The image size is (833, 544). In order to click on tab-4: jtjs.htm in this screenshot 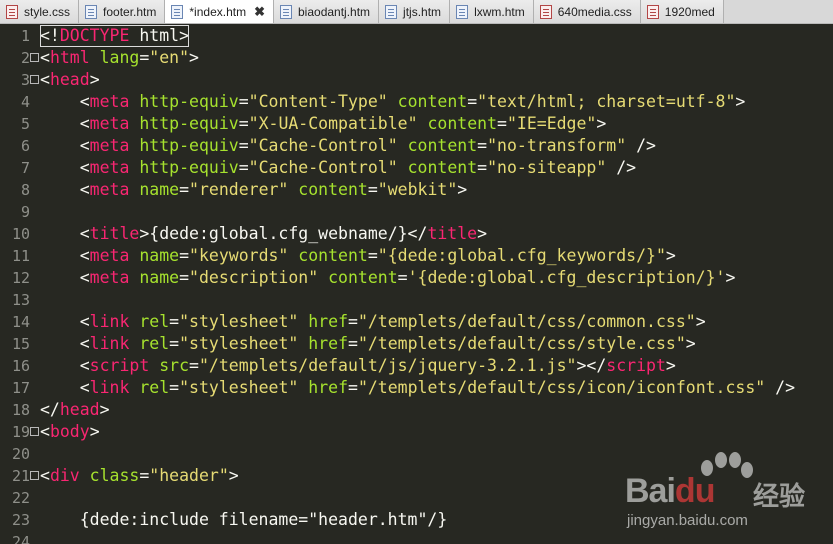, I will do `click(415, 11)`.